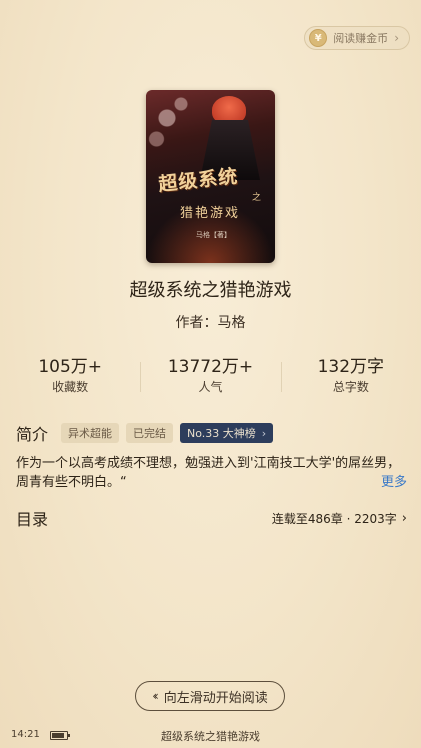 The height and width of the screenshot is (748, 421). What do you see at coordinates (221, 433) in the screenshot?
I see `rank-tag-label: No.33 大神榜` at bounding box center [221, 433].